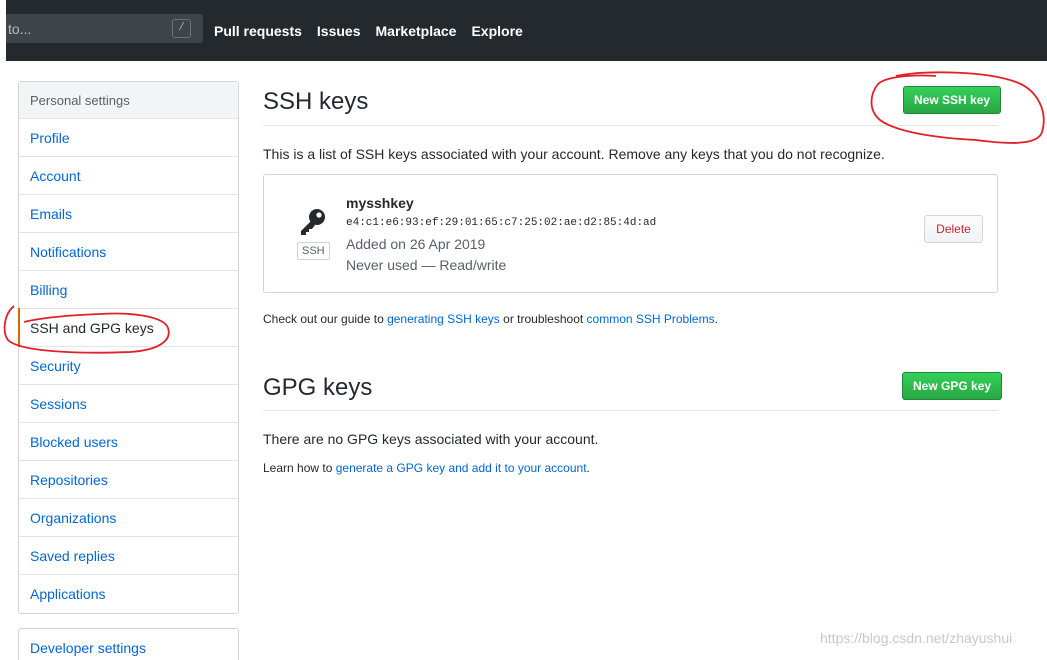  Describe the element at coordinates (128, 594) in the screenshot. I see `sidebar-item-applications: Applications` at that location.